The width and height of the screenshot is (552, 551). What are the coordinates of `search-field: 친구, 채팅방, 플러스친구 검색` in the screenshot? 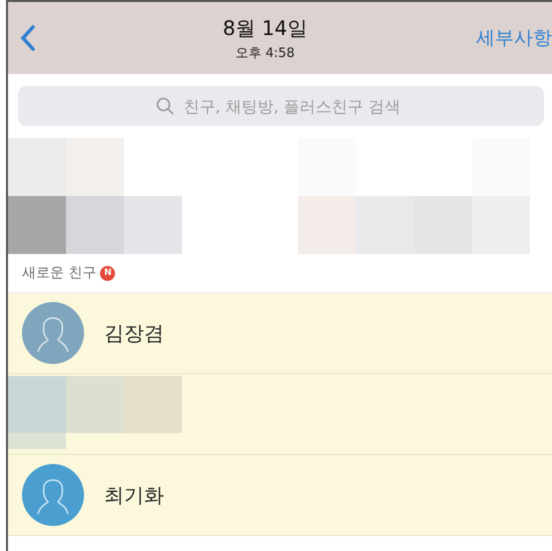 It's located at (281, 106).